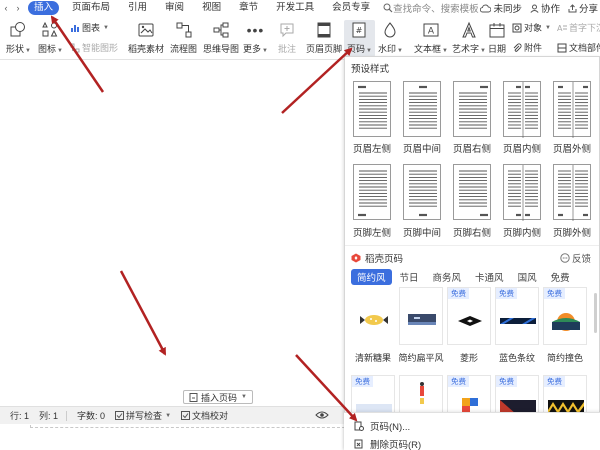 The image size is (600, 450). What do you see at coordinates (501, 8) in the screenshot?
I see `sync-status: 未同步` at bounding box center [501, 8].